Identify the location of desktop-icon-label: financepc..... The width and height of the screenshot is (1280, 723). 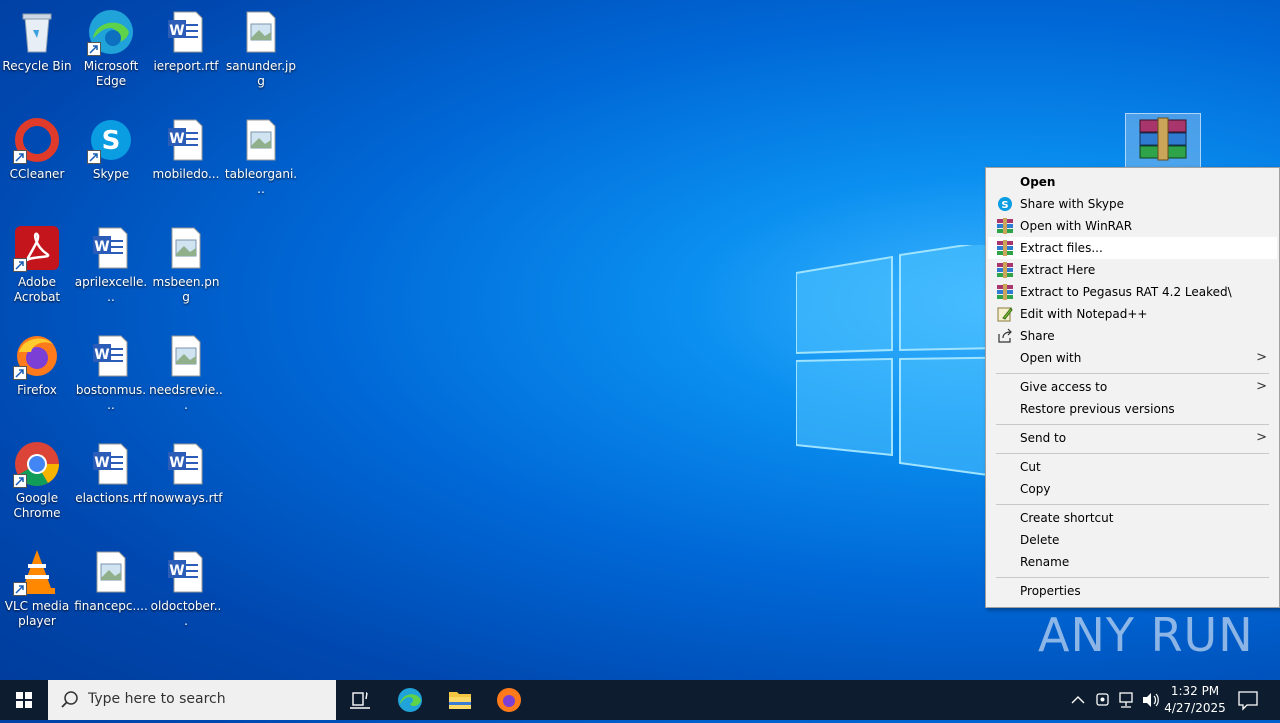
(111, 606).